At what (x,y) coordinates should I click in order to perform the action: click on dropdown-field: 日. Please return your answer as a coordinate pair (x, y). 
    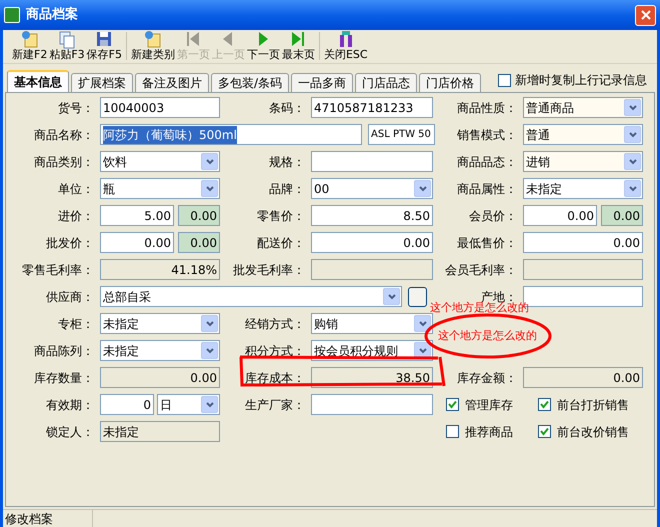
    Looking at the image, I should click on (188, 404).